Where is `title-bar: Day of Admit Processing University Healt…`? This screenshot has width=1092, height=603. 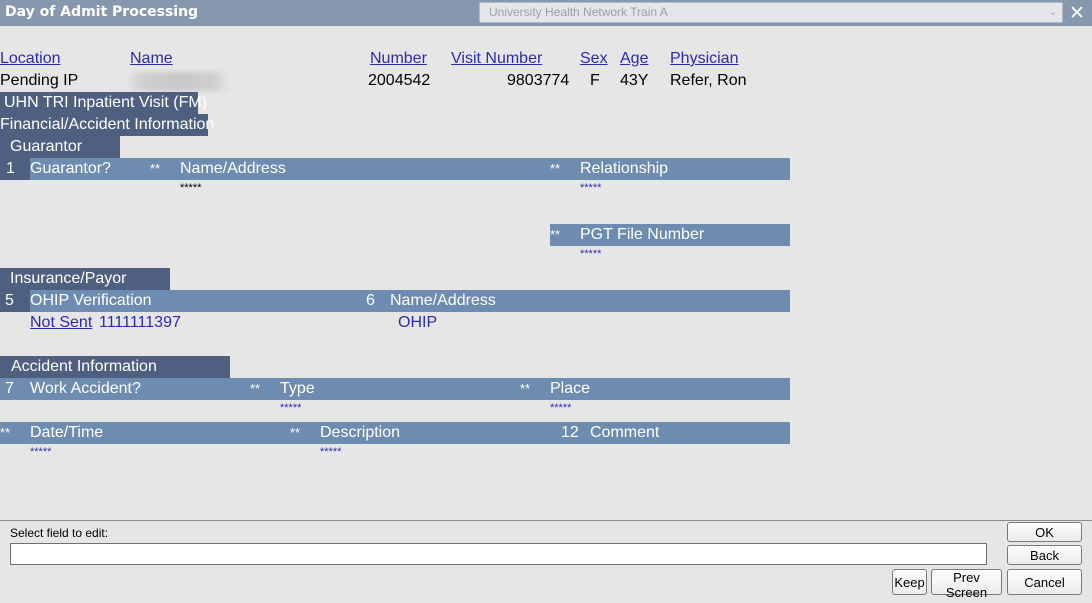 title-bar: Day of Admit Processing University Healt… is located at coordinates (546, 13).